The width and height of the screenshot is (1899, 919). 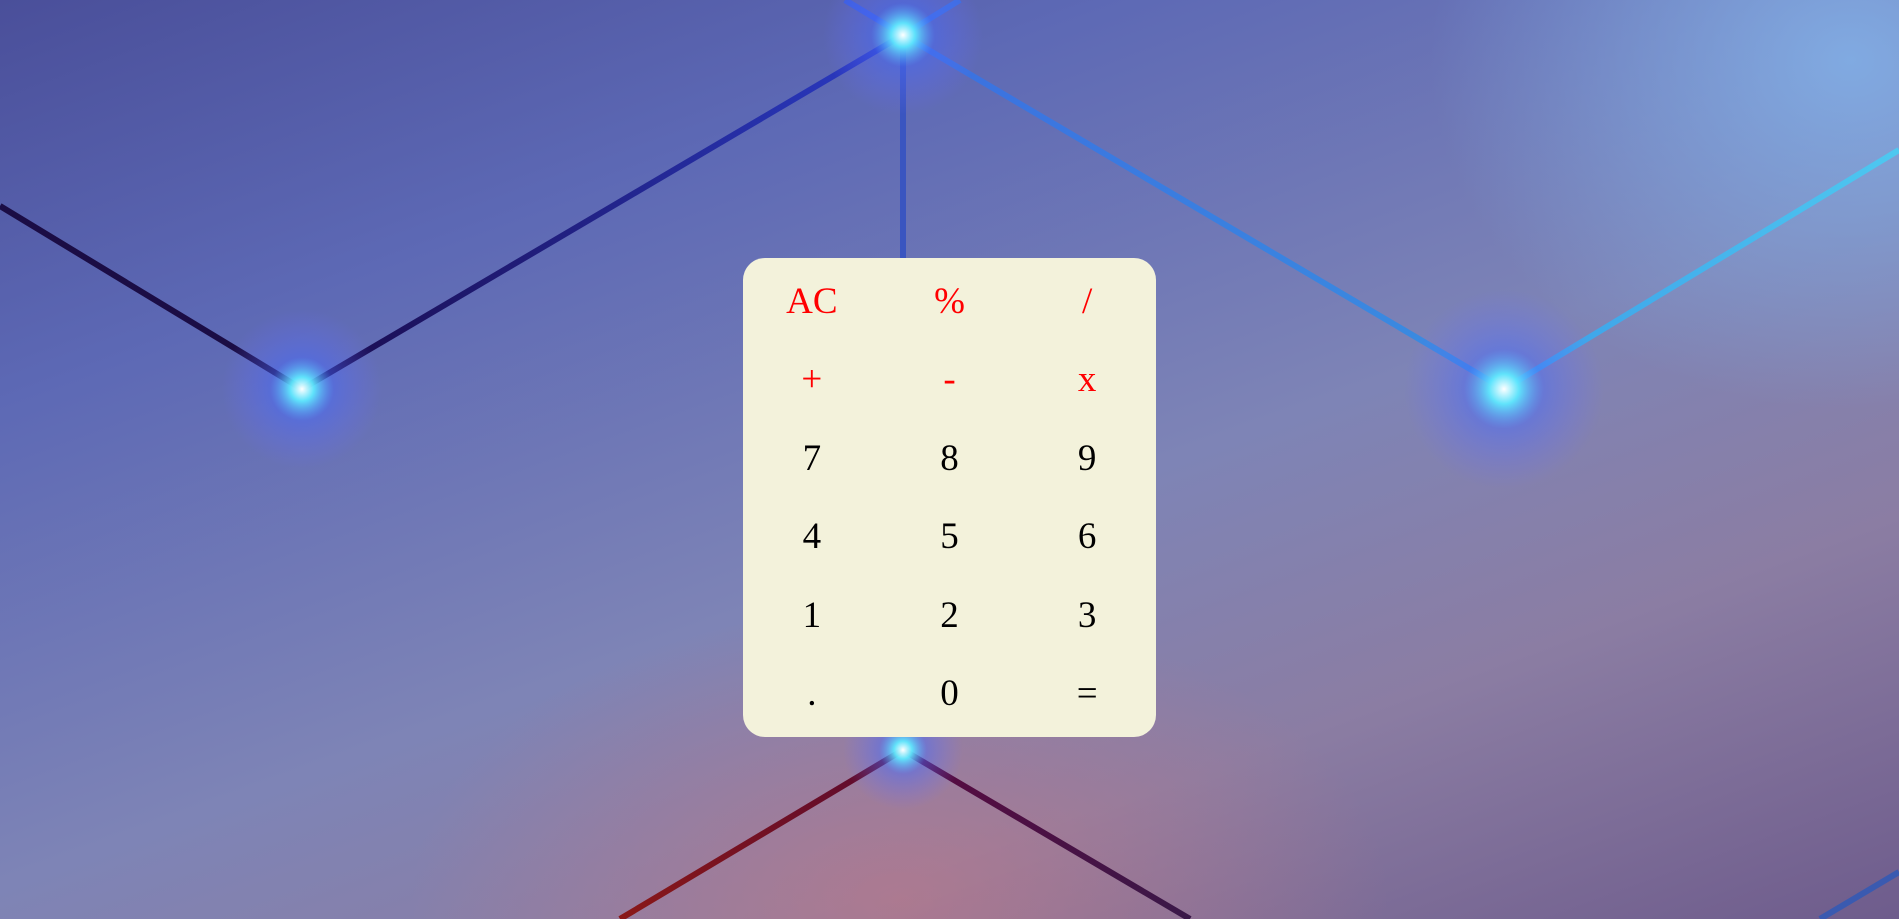 I want to click on decimal-point-button: ., so click(x=812, y=694).